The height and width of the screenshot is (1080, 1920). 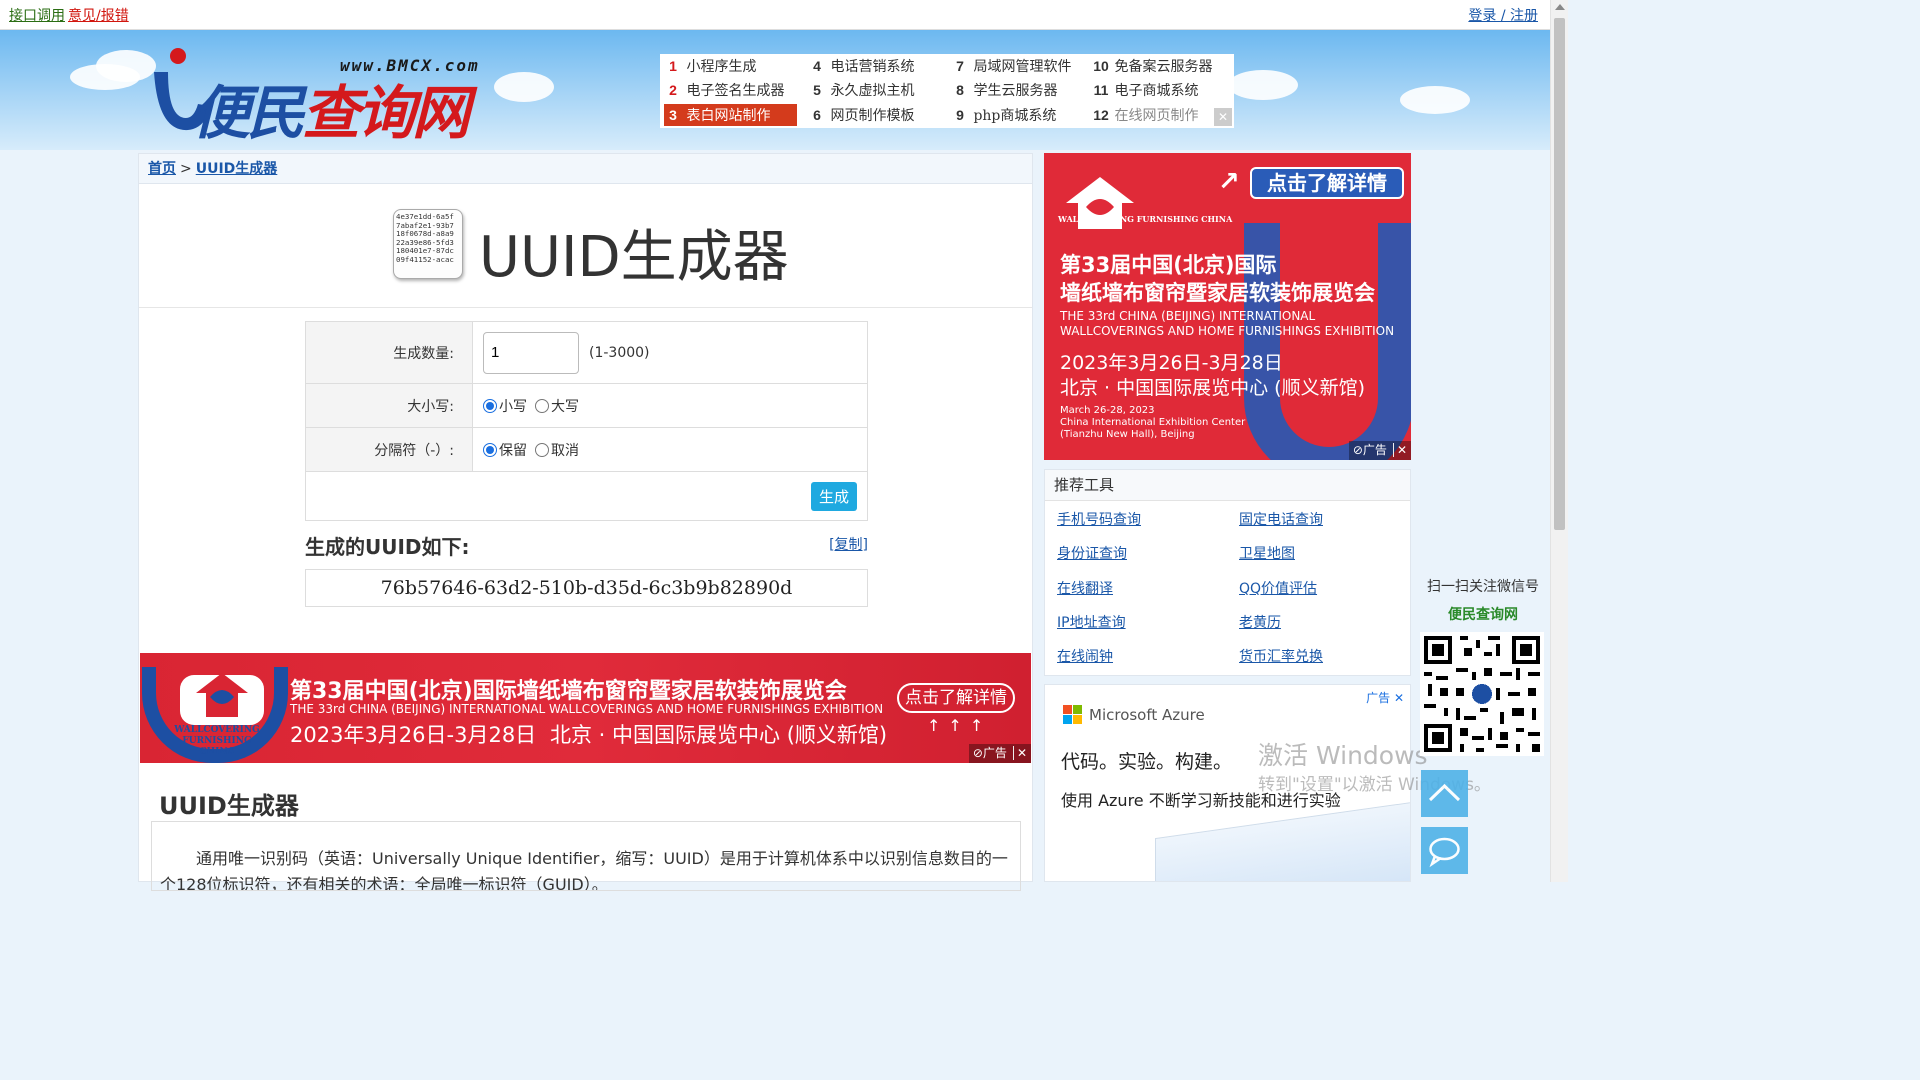 I want to click on tool-link: 在线翻译, so click(x=1085, y=588).